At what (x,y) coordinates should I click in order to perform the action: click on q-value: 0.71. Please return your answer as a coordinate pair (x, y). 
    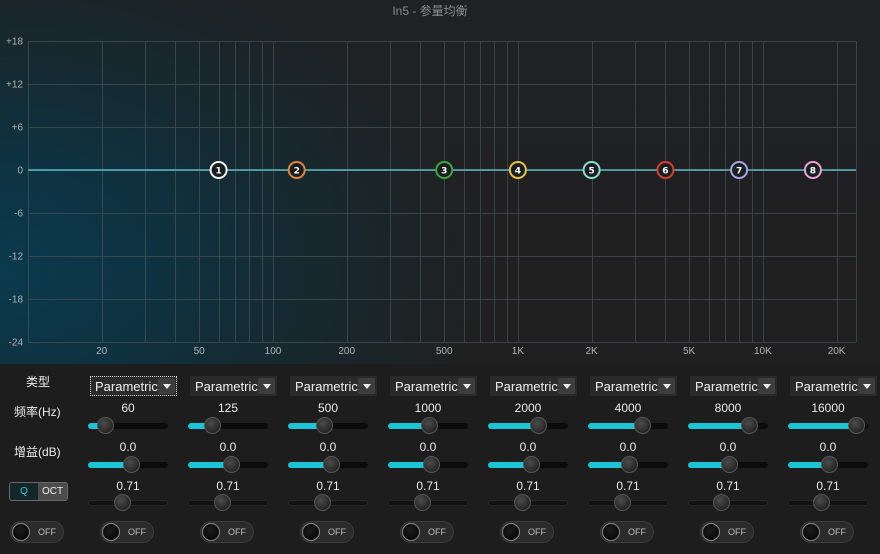
    Looking at the image, I should click on (528, 486).